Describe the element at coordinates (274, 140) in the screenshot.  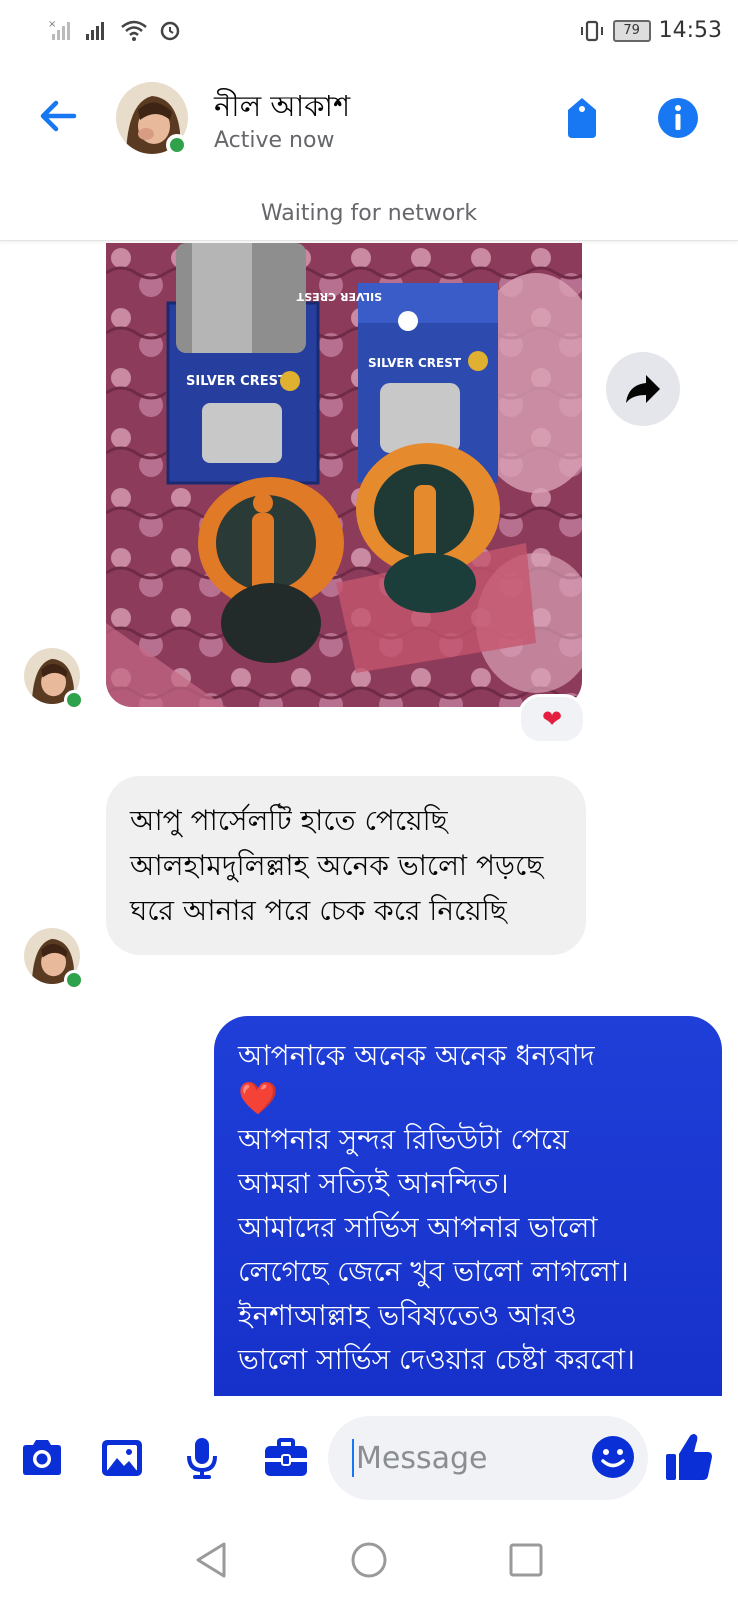
I see `active-status: Active now` at that location.